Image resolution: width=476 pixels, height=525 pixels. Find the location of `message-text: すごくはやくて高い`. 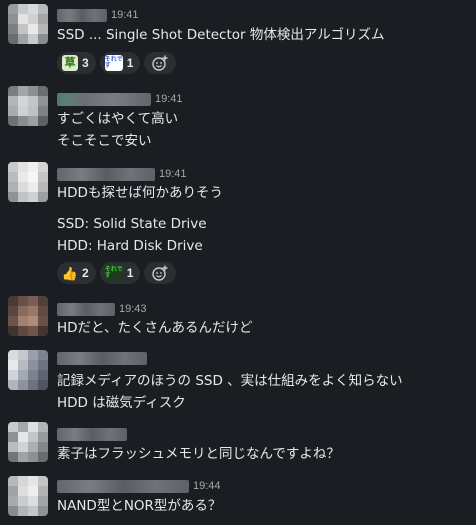

message-text: すごくはやくて高い is located at coordinates (118, 119).